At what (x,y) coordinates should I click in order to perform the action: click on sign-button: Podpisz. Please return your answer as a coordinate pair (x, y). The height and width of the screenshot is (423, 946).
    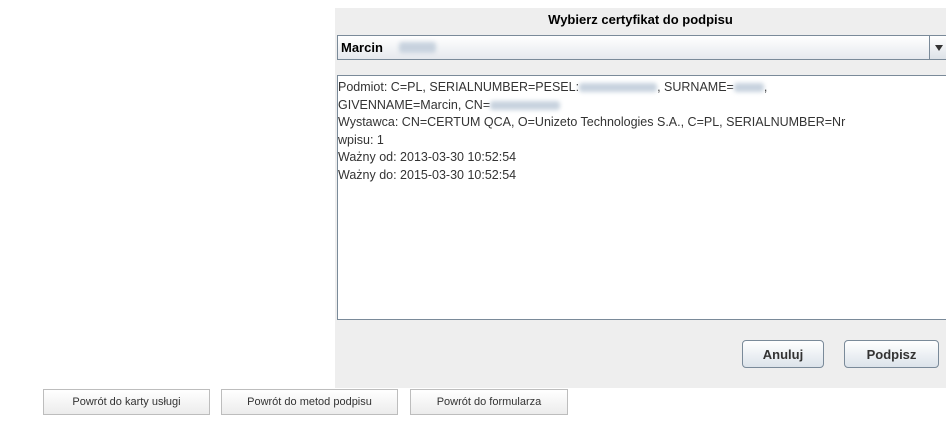
    Looking at the image, I should click on (891, 354).